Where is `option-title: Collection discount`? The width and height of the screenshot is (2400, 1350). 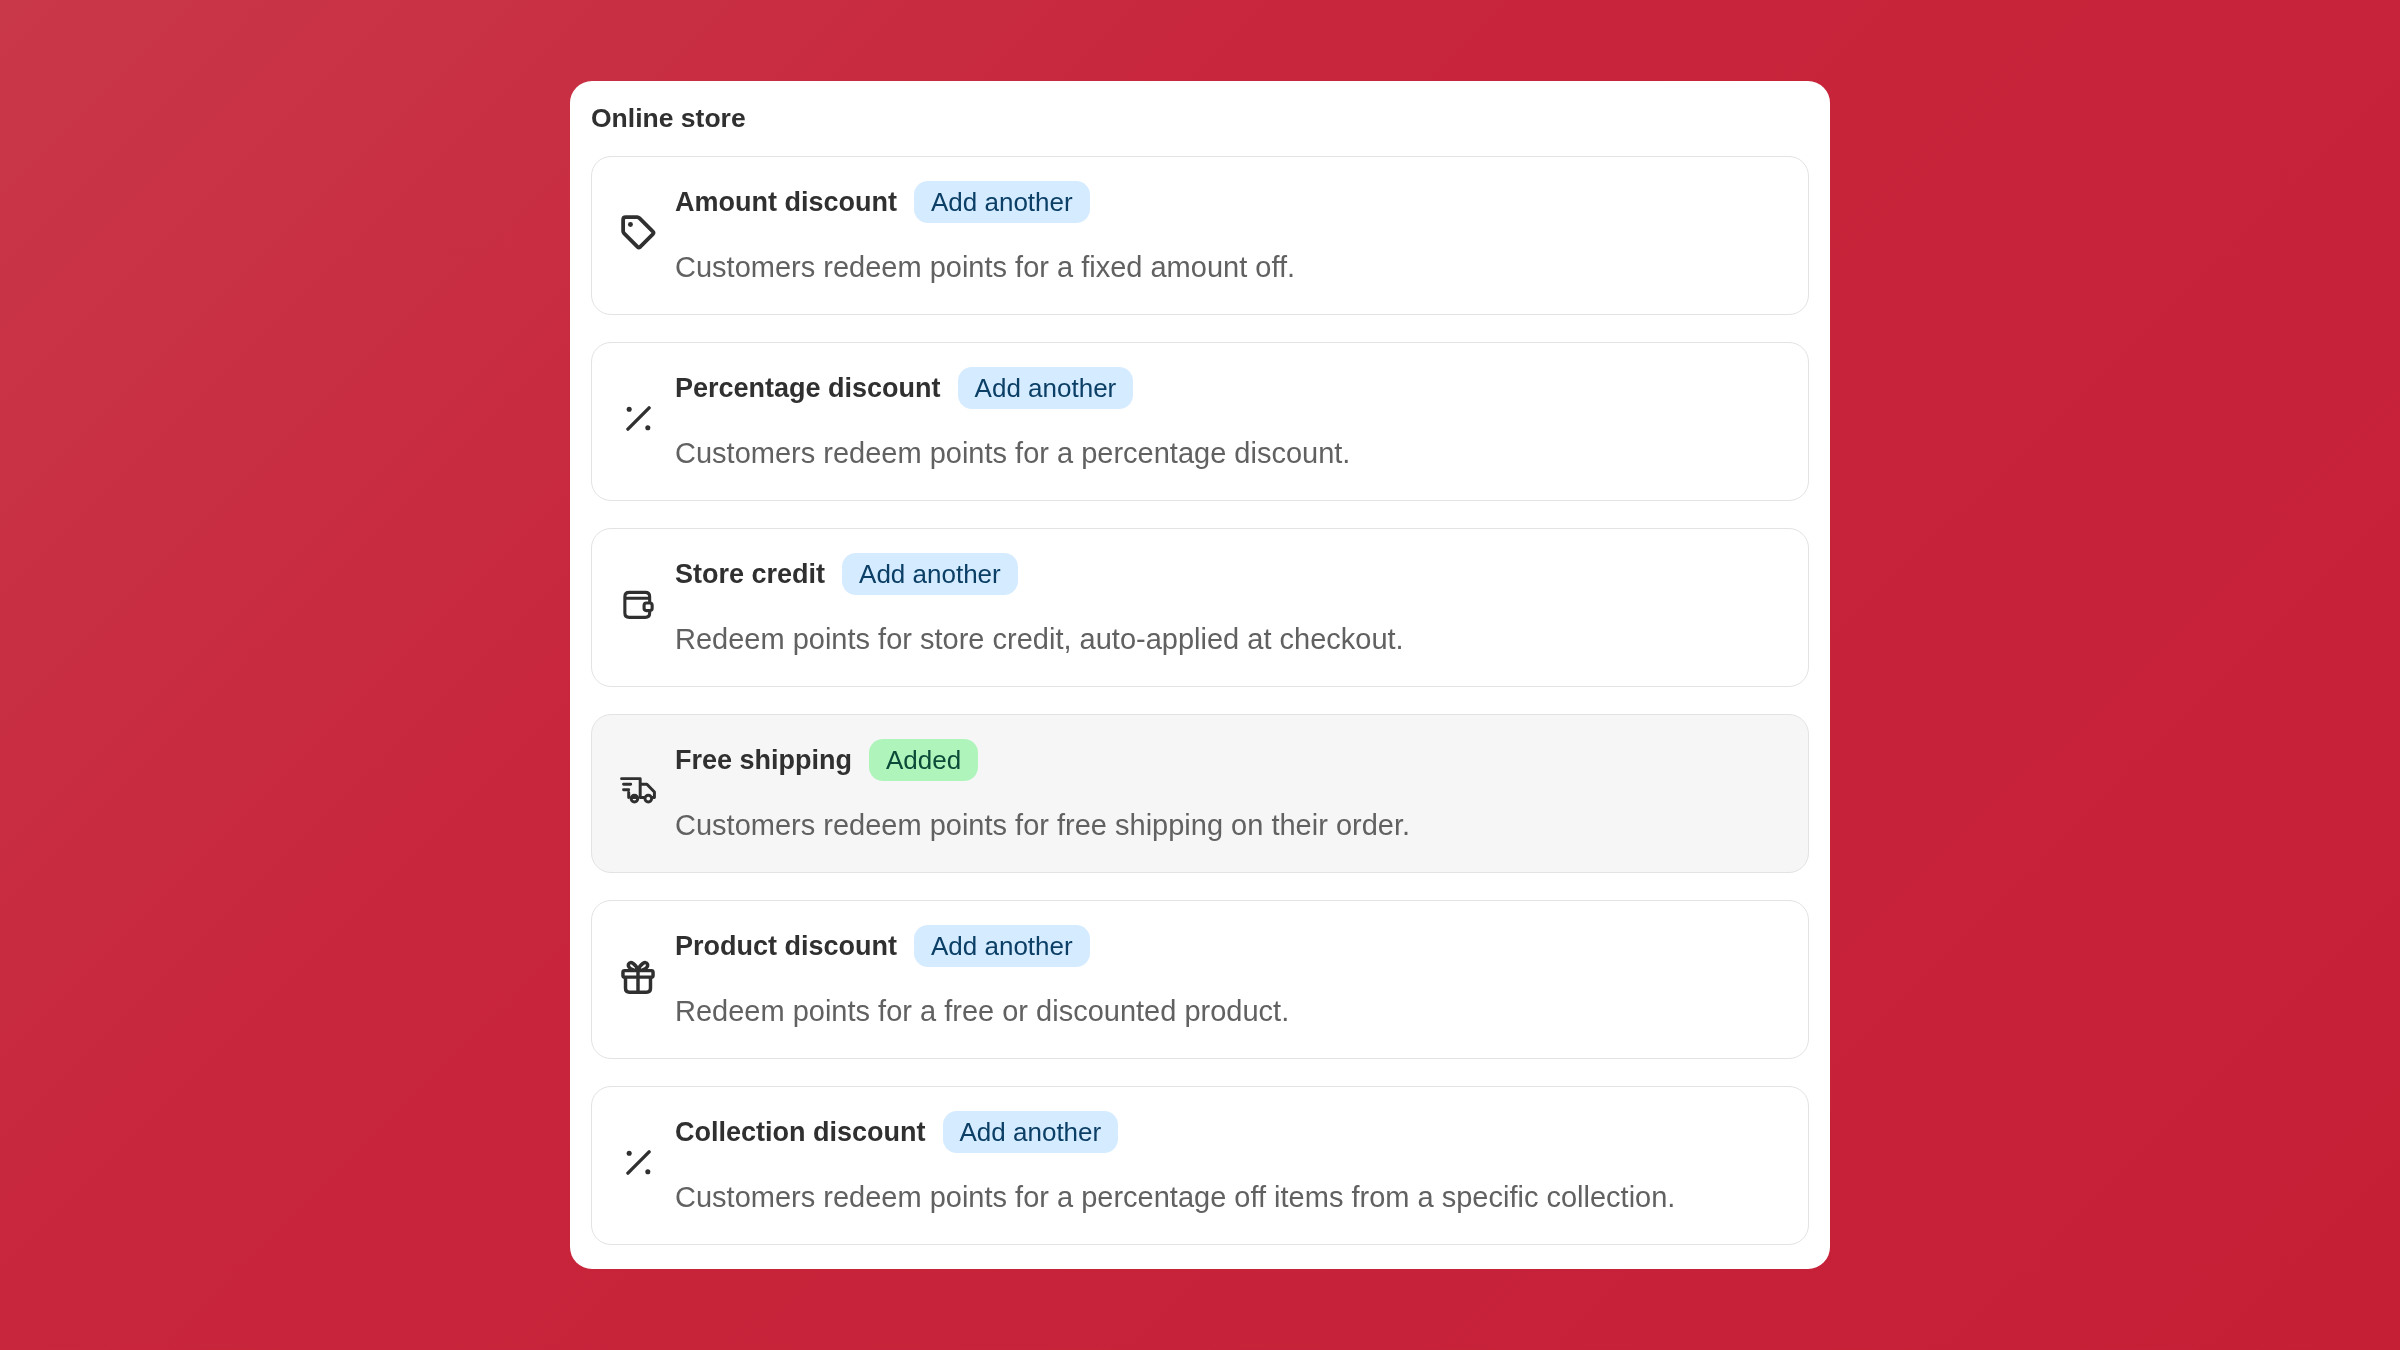 option-title: Collection discount is located at coordinates (800, 1132).